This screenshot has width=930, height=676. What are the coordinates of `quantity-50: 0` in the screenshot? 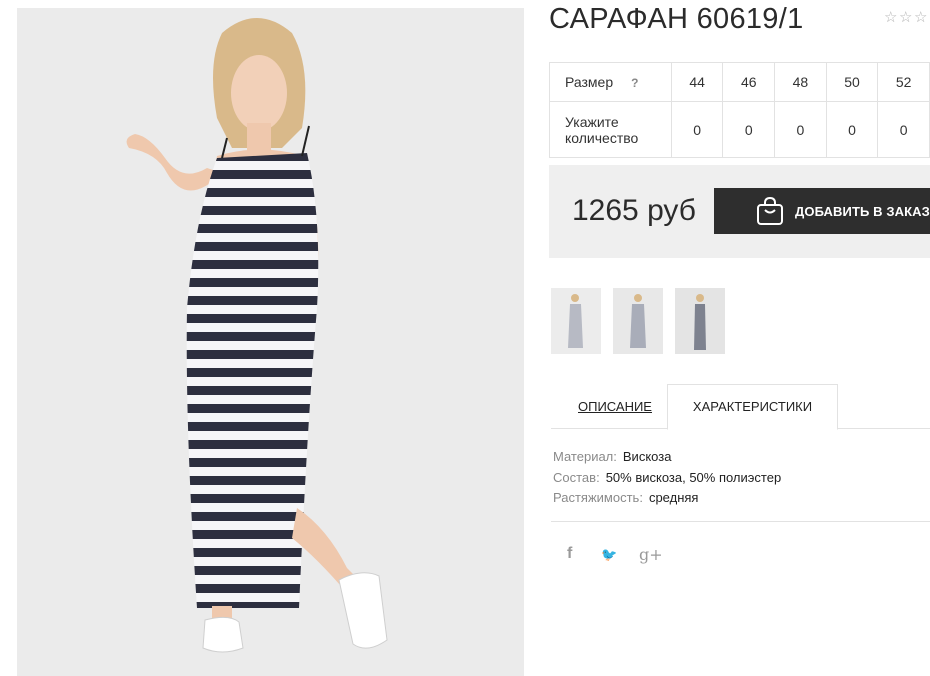 It's located at (852, 129).